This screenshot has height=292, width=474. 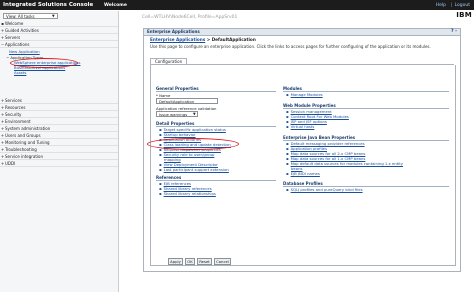 I want to click on nav-item-service-integration: +Service integration, so click(x=59, y=156).